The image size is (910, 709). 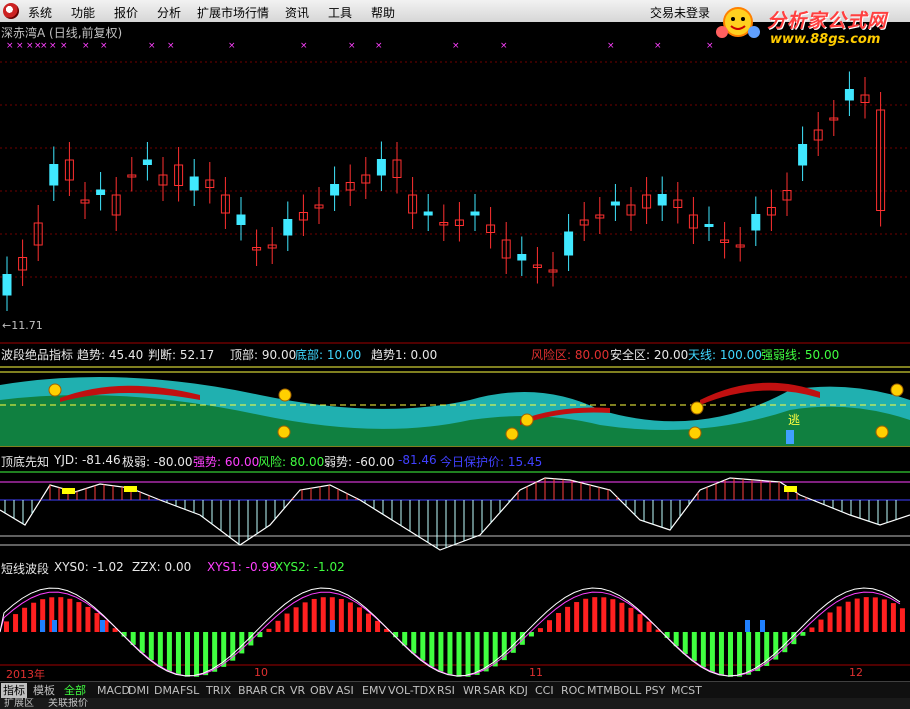 What do you see at coordinates (75, 690) in the screenshot?
I see `tab-all: 全部` at bounding box center [75, 690].